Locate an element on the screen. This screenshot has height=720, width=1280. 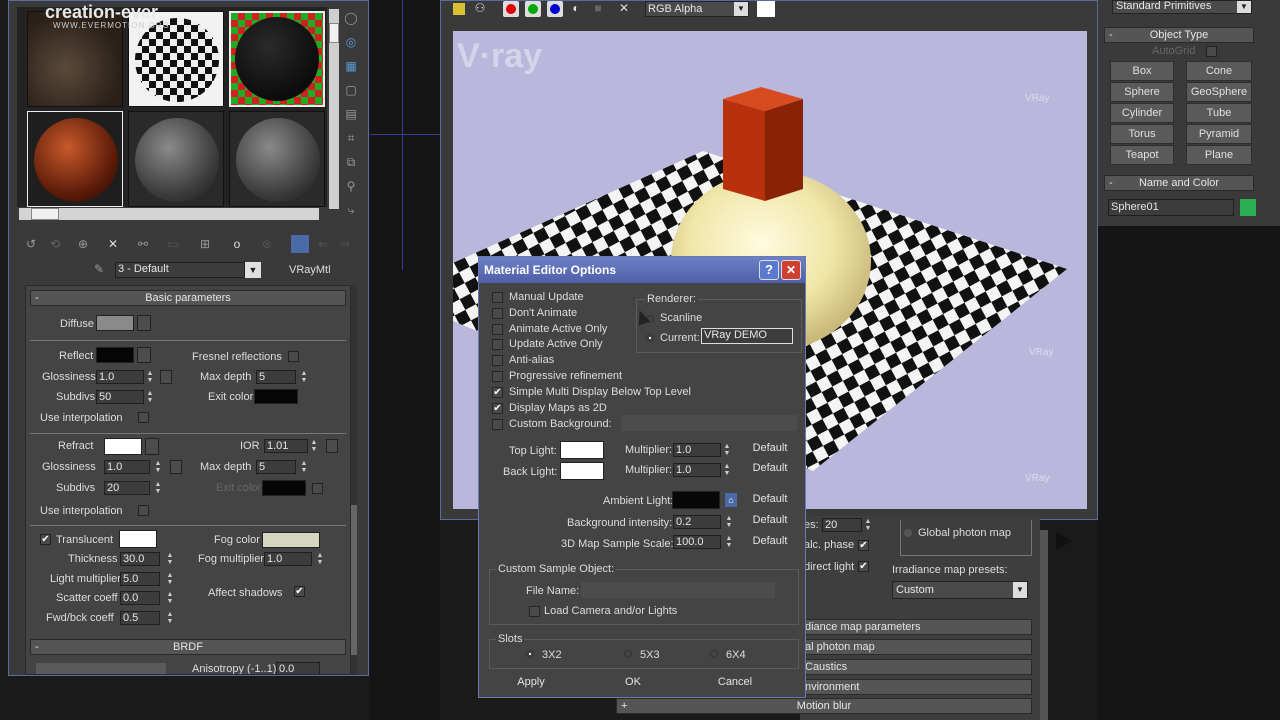
get-material-icon: ↺ is located at coordinates (31, 244).